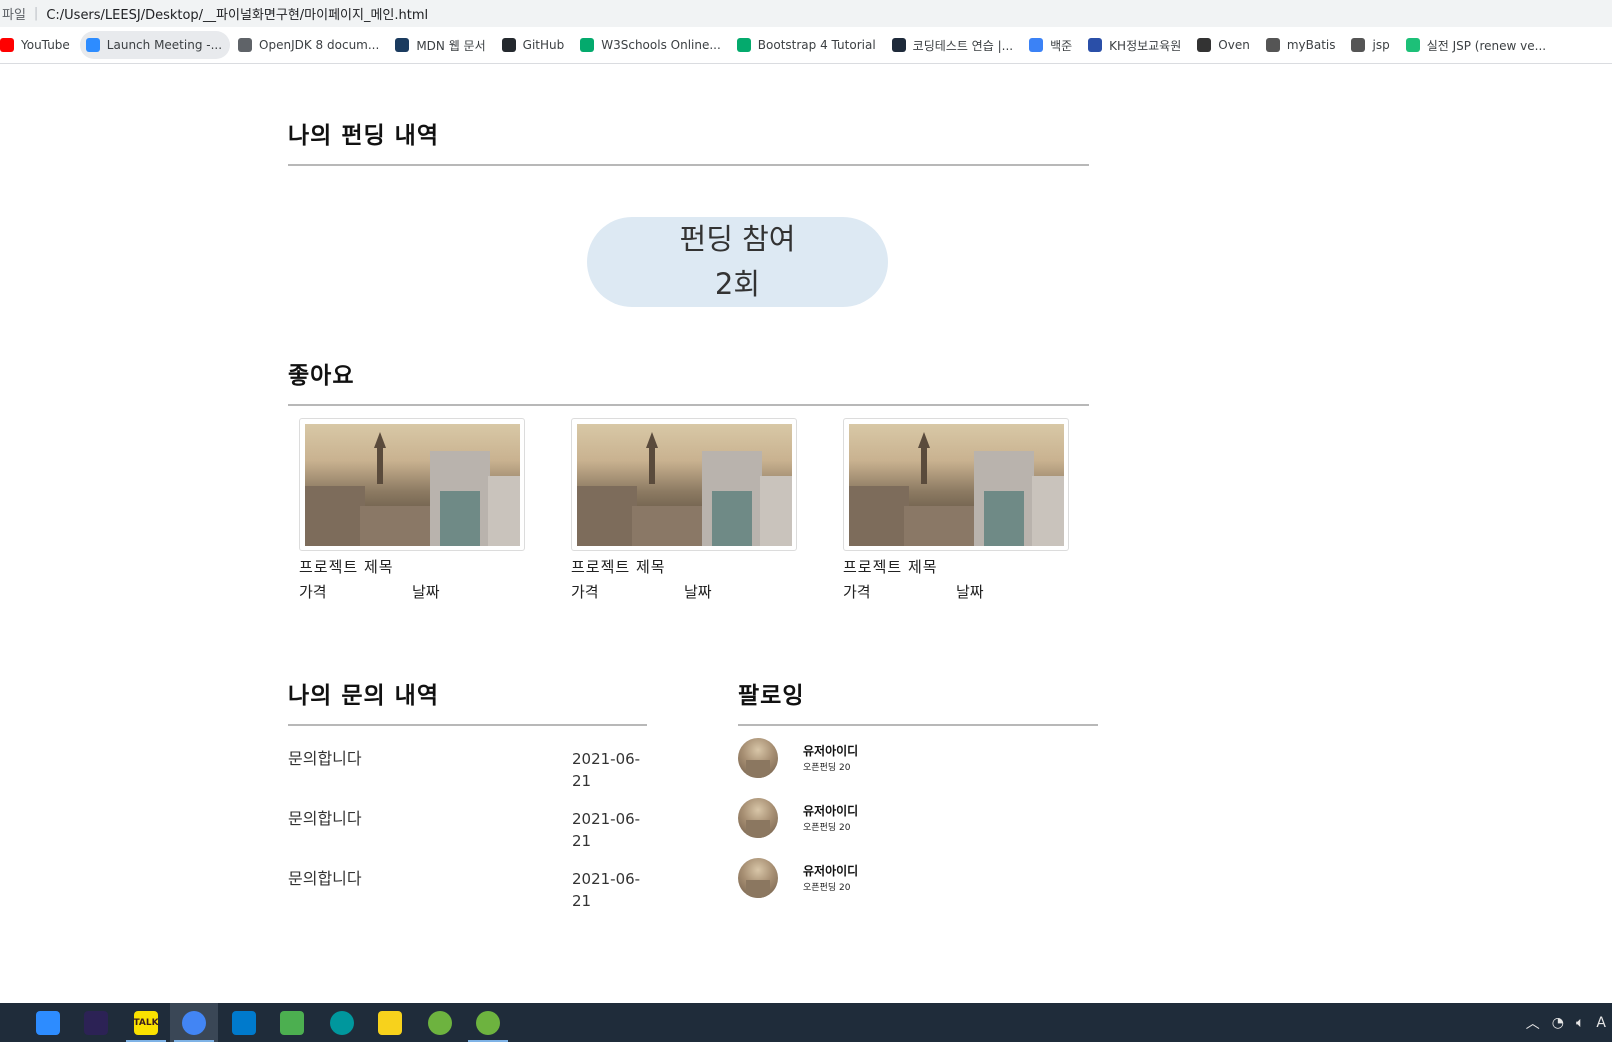 The height and width of the screenshot is (1042, 1612). I want to click on sticky-notes-icon, so click(390, 1022).